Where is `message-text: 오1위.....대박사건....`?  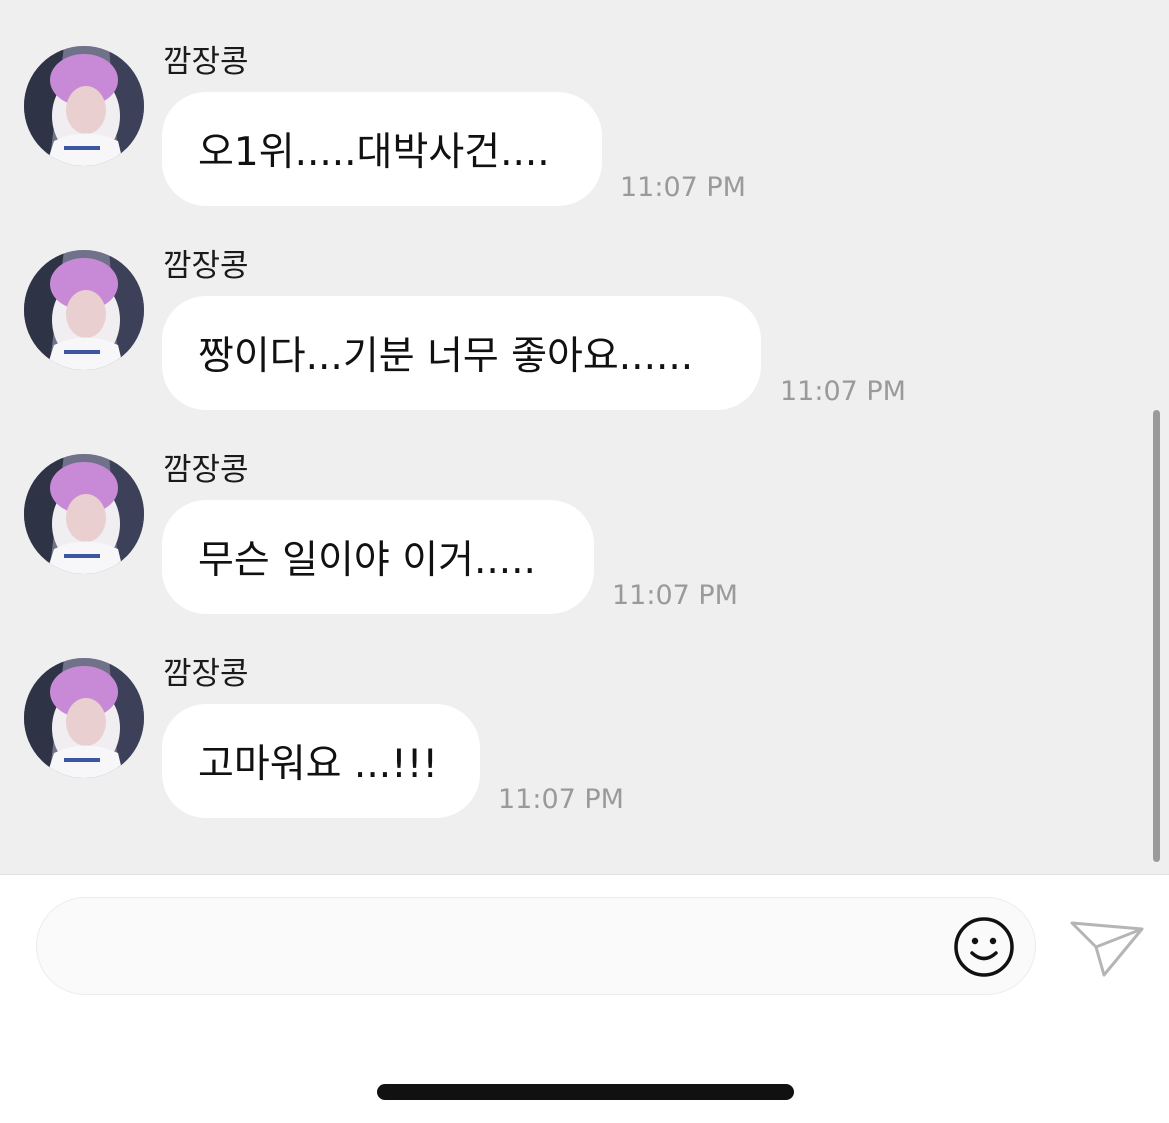 message-text: 오1위.....대박사건.... is located at coordinates (374, 152).